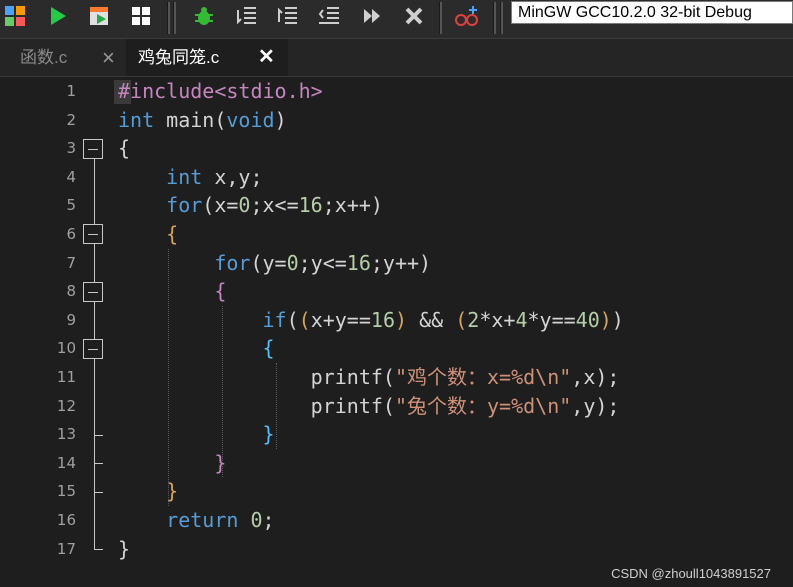  I want to click on fold-end-mark, so click(98, 464).